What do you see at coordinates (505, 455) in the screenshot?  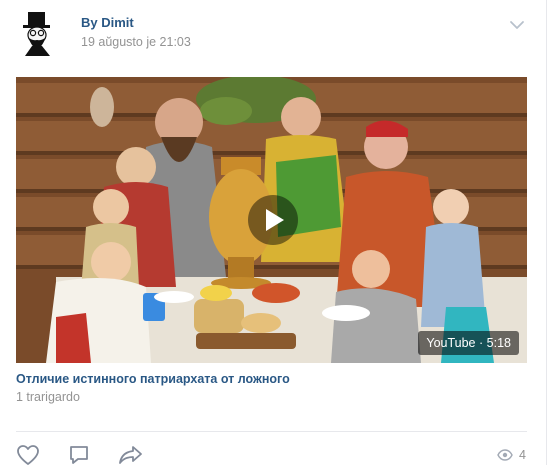 I see `eye-icon` at bounding box center [505, 455].